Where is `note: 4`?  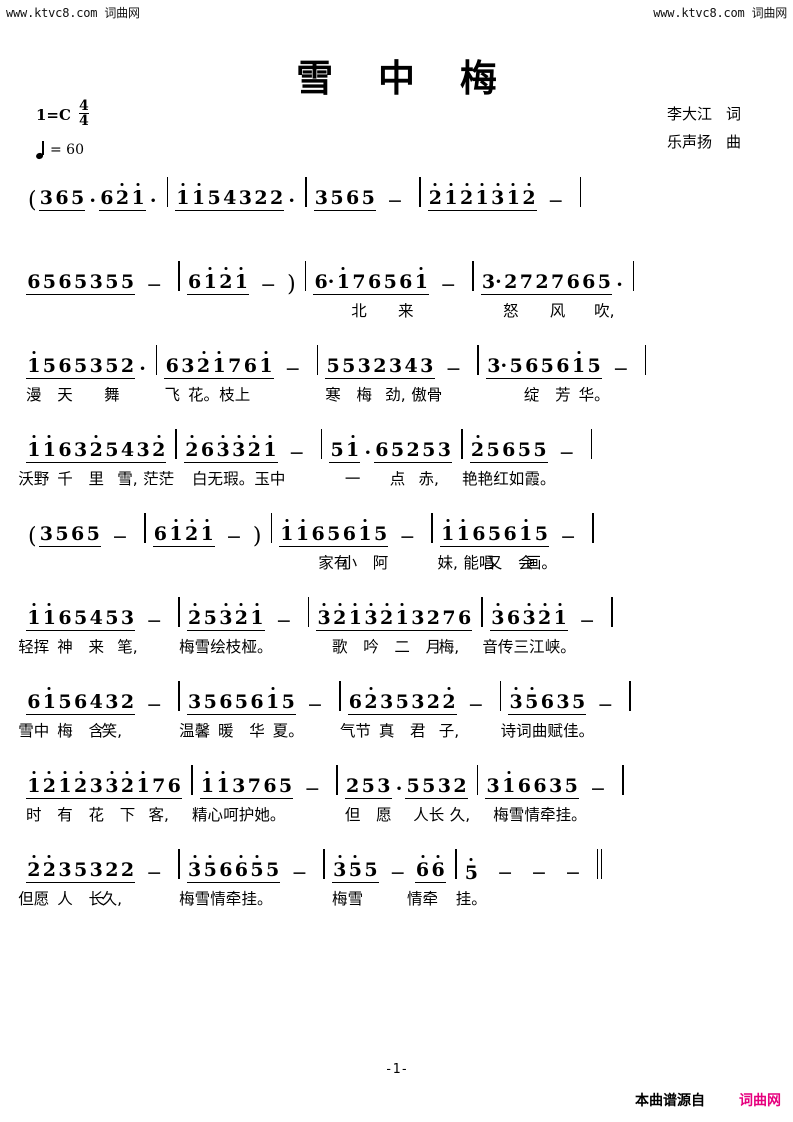
note: 4 is located at coordinates (96, 702).